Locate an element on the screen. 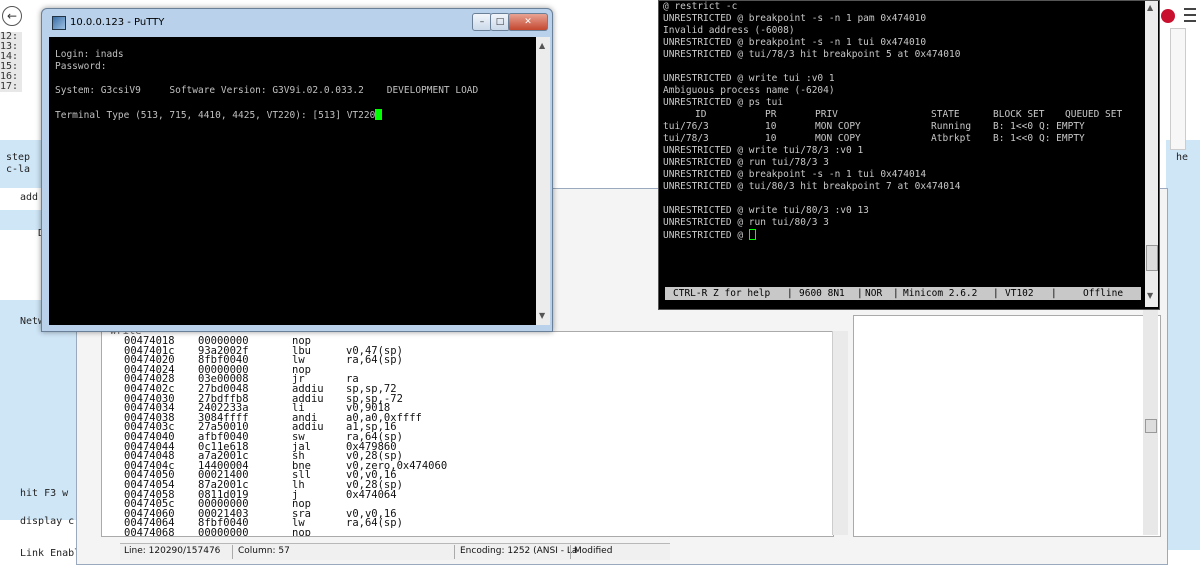 The height and width of the screenshot is (565, 1200). line-number-gutter: 12: 13: 14: 15: 16: 17: is located at coordinates (11, 62).